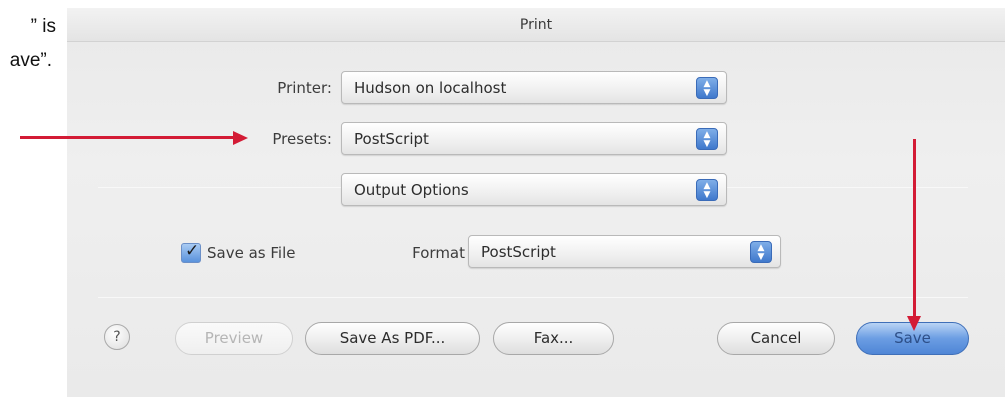 The image size is (1005, 397). I want to click on caption-line-1: ” is, so click(43, 26).